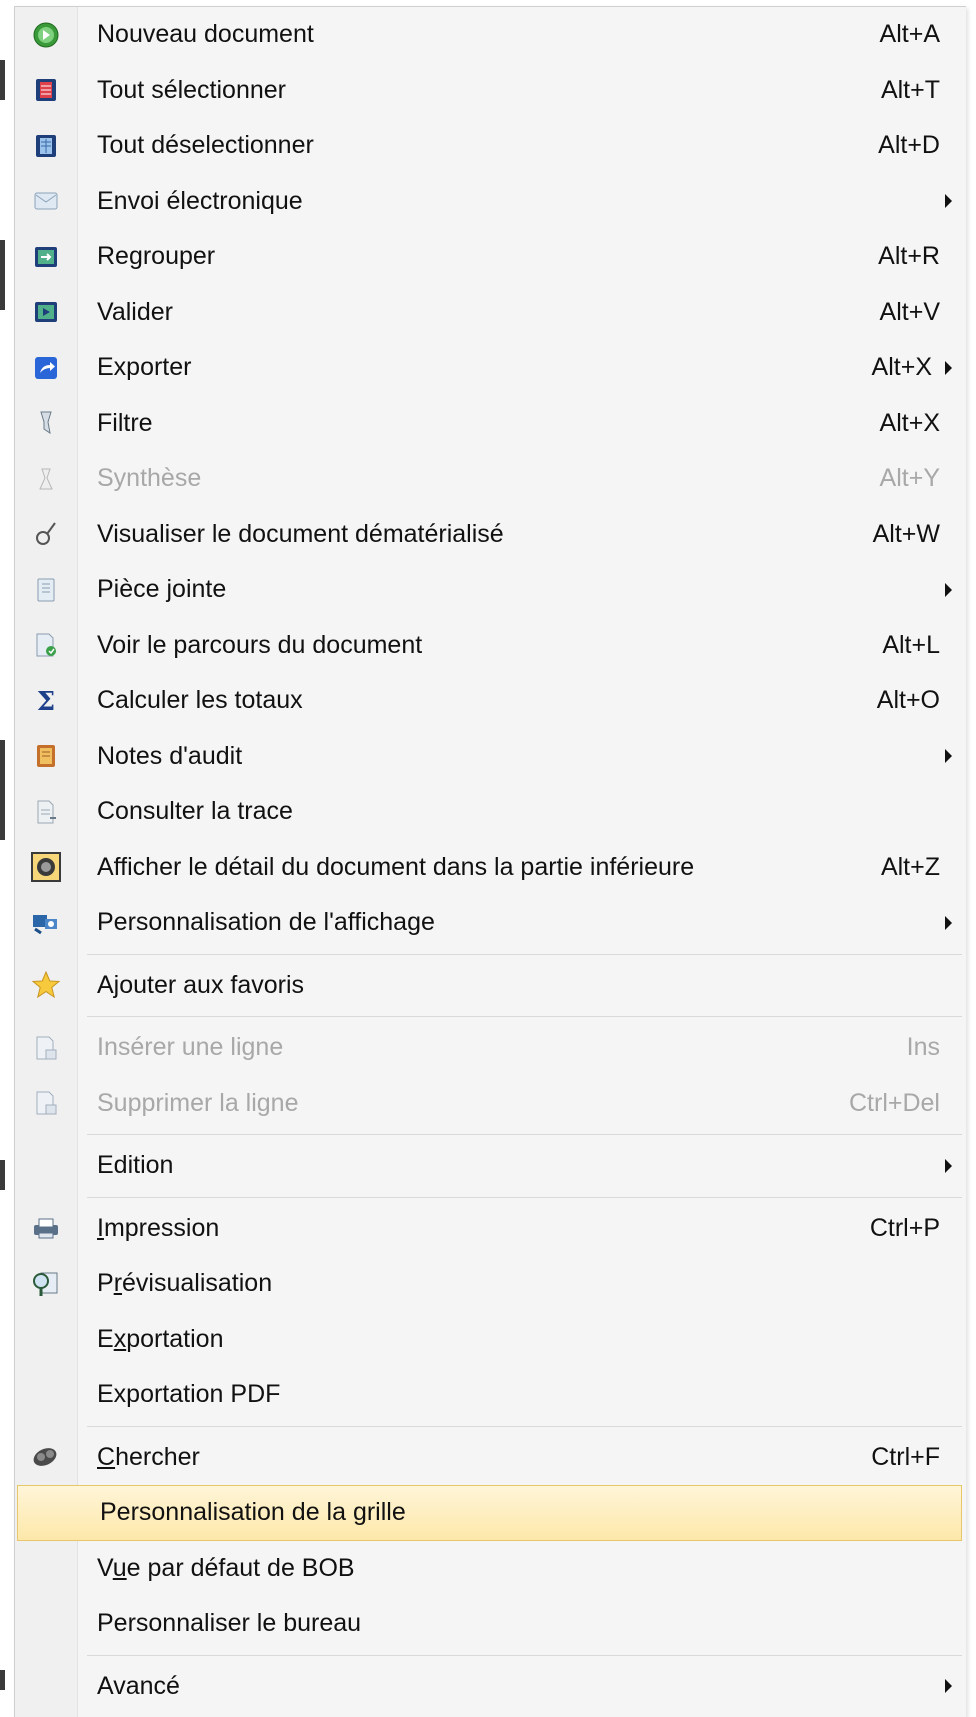  Describe the element at coordinates (135, 311) in the screenshot. I see `menu-item-label: Valider` at that location.